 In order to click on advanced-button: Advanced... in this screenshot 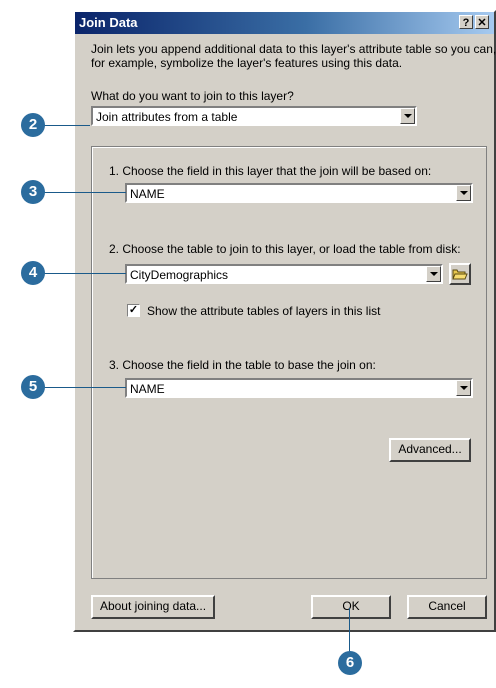, I will do `click(430, 450)`.